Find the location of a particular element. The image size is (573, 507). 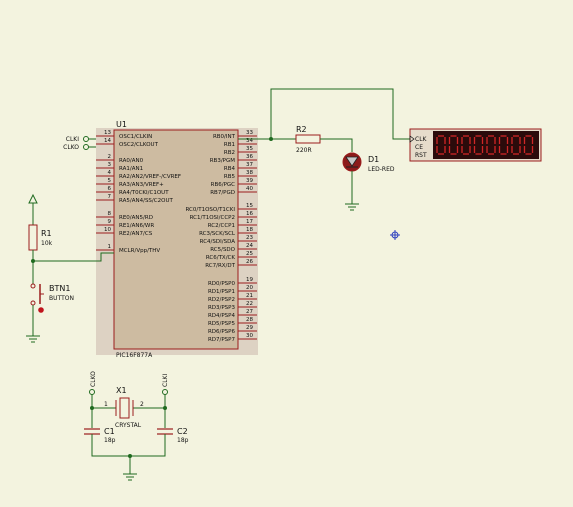

r1-resistor is located at coordinates (33, 237).